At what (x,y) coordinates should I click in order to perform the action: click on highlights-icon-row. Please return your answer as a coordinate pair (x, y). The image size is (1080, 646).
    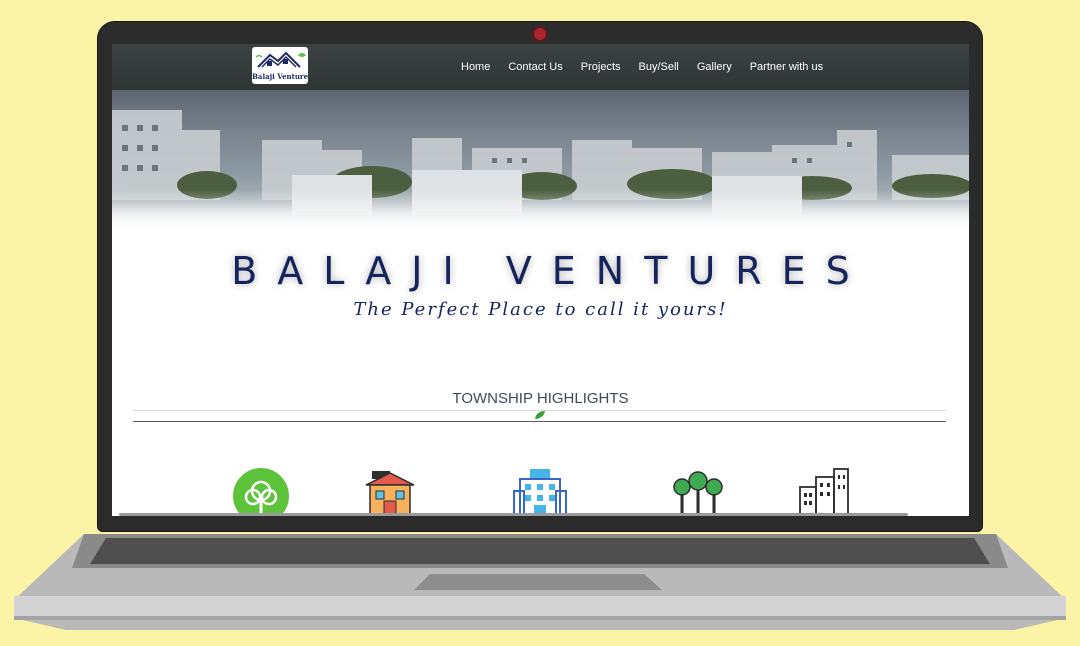
    Looking at the image, I should click on (540, 491).